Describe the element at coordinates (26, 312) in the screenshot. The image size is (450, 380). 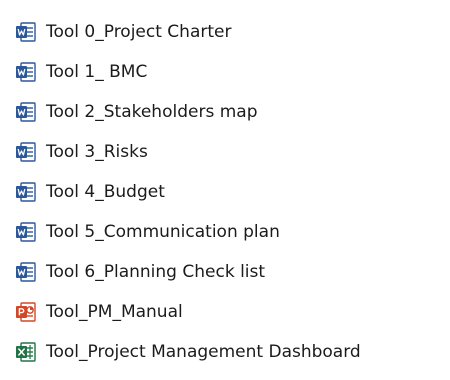
I see `powerpoint-document-icon` at that location.